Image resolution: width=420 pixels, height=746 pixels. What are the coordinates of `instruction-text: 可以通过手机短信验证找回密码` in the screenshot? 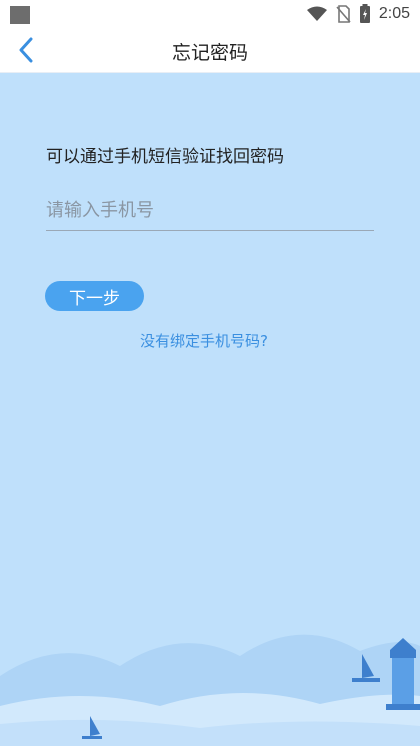 It's located at (165, 157).